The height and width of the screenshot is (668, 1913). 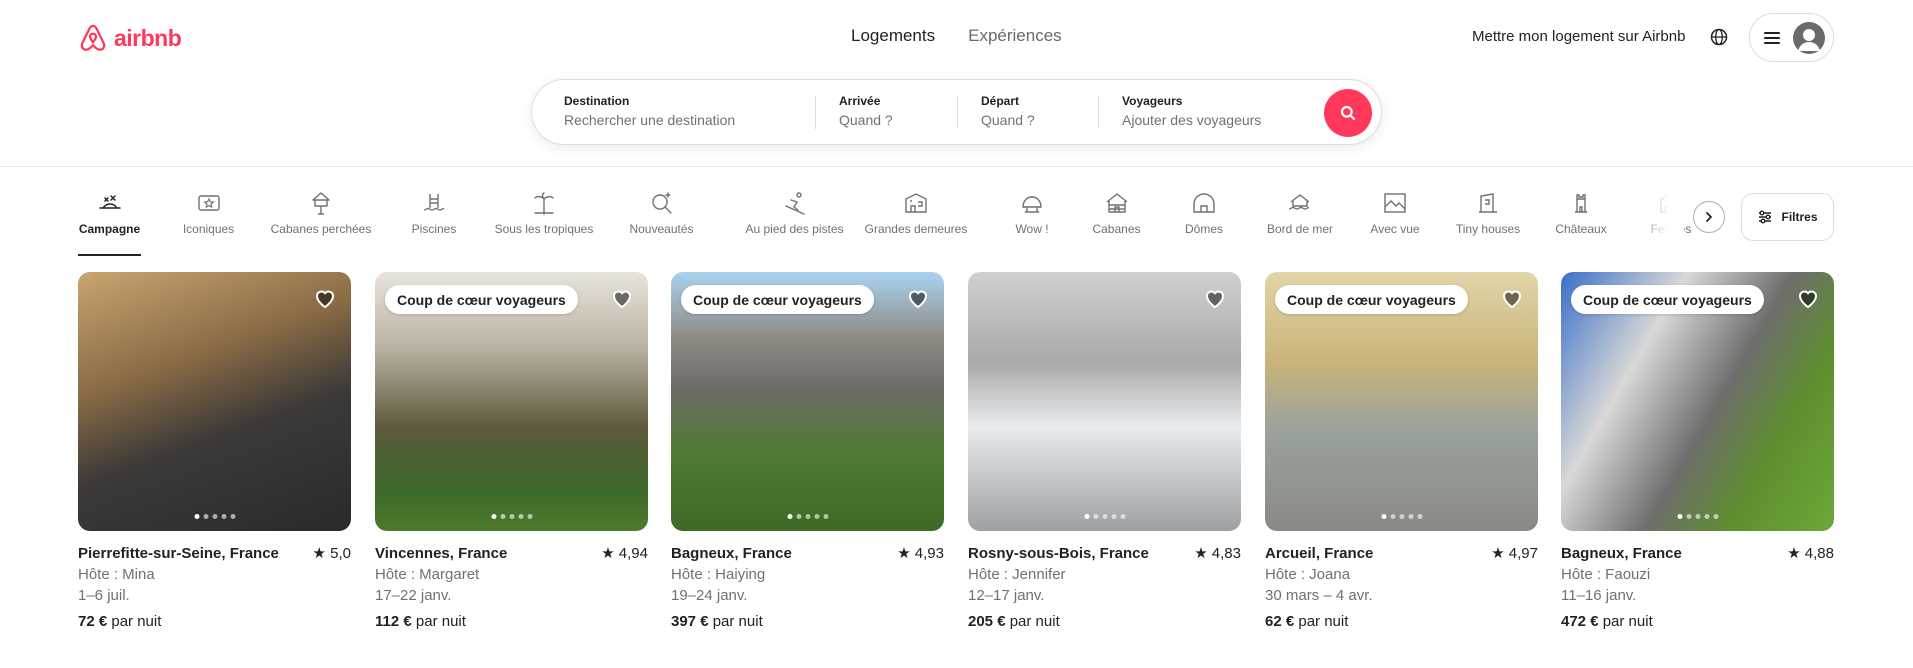 I want to click on categories-next-button, so click(x=1709, y=217).